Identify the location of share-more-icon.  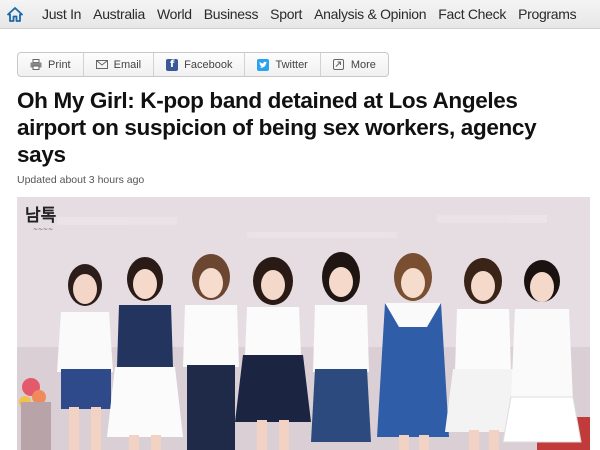
(339, 65).